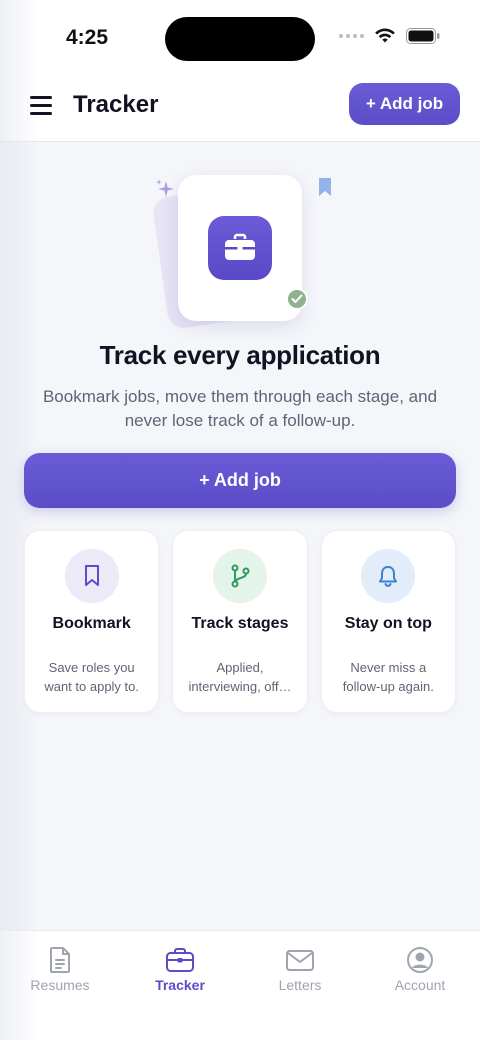  What do you see at coordinates (420, 960) in the screenshot?
I see `user-circle-icon` at bounding box center [420, 960].